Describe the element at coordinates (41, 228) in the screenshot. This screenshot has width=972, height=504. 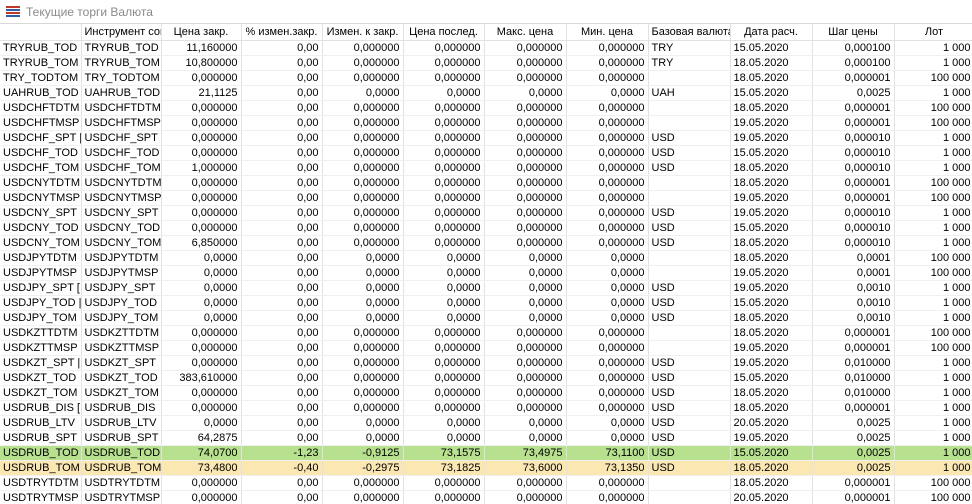
I see `cell-code: USDCNY_TOD` at that location.